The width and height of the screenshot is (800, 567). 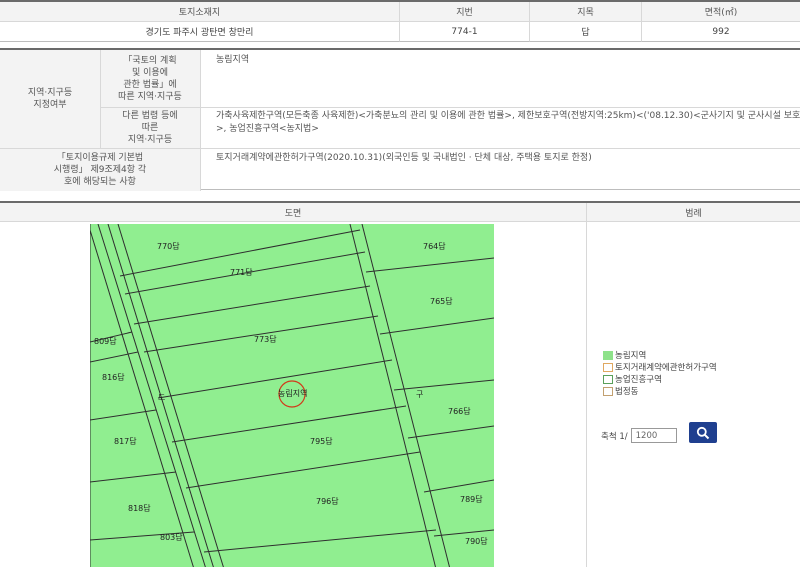 What do you see at coordinates (200, 32) in the screenshot?
I see `location-value: 경기도 파주시 광탄면 창만리` at bounding box center [200, 32].